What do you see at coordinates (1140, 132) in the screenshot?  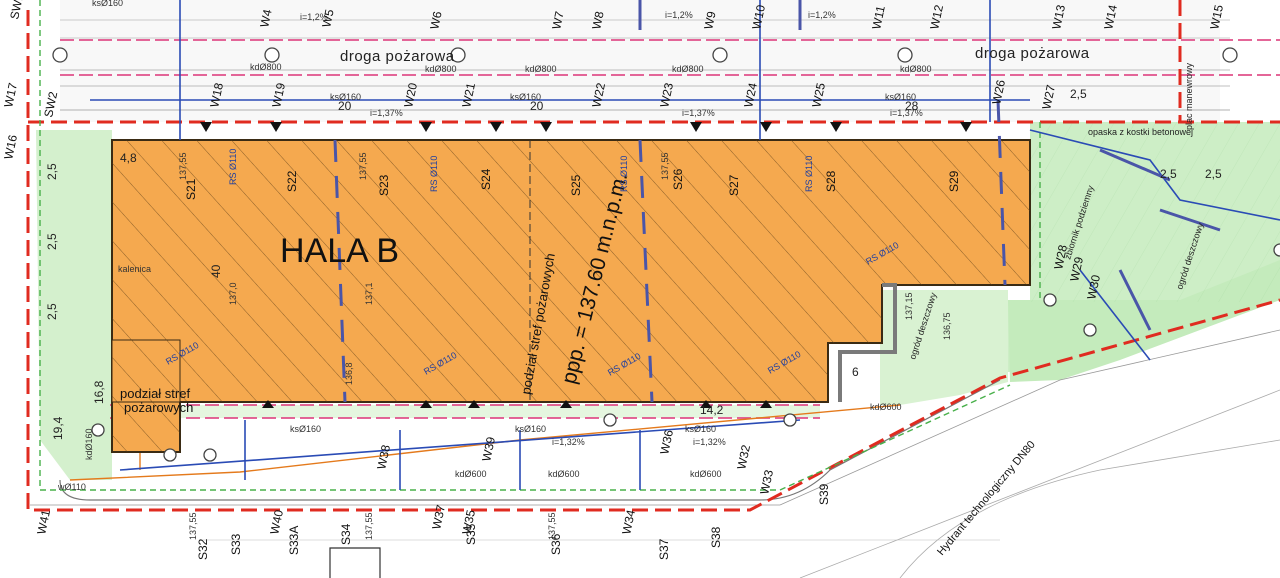 I see `opaska-label: opaska z kostki betonowej` at bounding box center [1140, 132].